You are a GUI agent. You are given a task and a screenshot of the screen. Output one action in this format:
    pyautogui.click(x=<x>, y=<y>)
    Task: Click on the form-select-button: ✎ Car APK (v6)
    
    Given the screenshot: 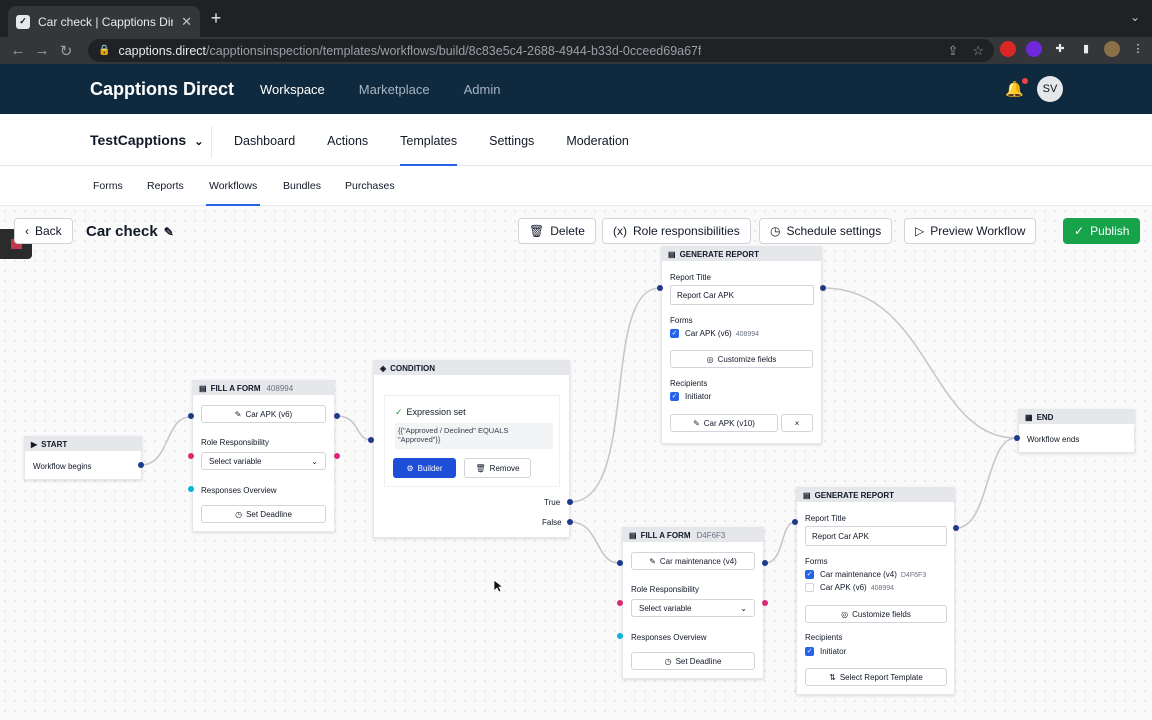 What is the action you would take?
    pyautogui.click(x=263, y=414)
    